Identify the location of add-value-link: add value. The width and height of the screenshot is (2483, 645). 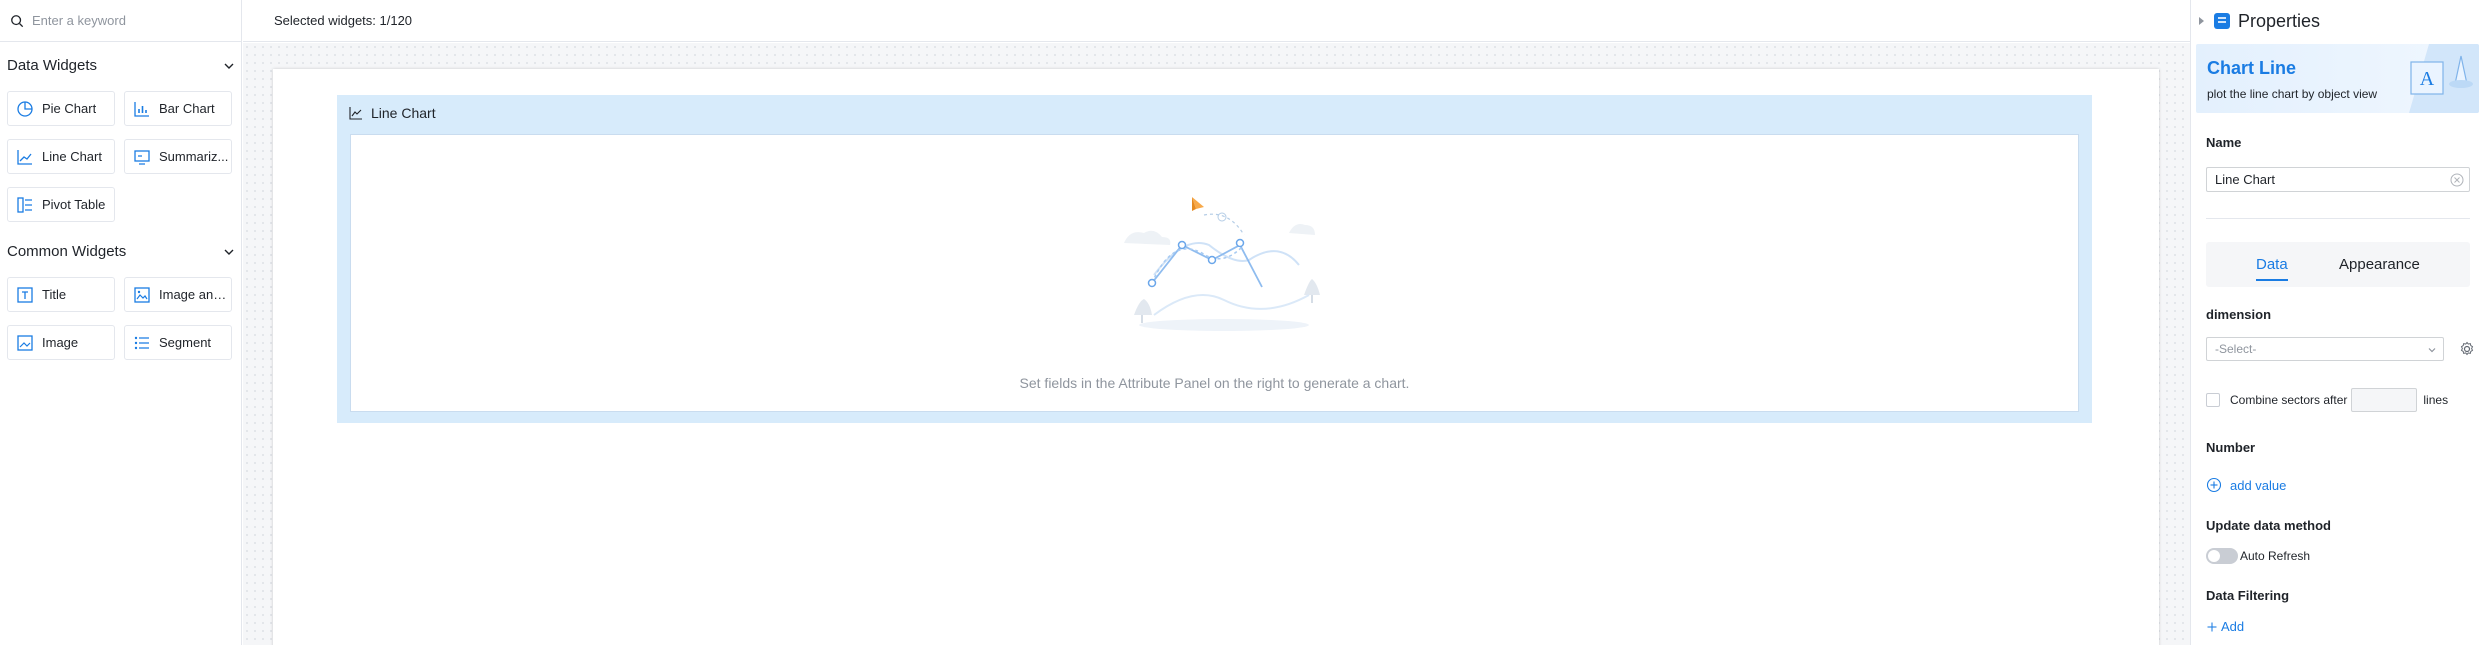
(2246, 485).